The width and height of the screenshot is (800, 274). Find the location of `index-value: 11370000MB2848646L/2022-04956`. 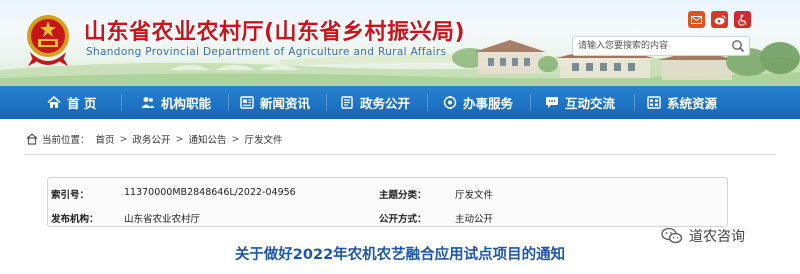

index-value: 11370000MB2848646L/2022-04956 is located at coordinates (210, 192).